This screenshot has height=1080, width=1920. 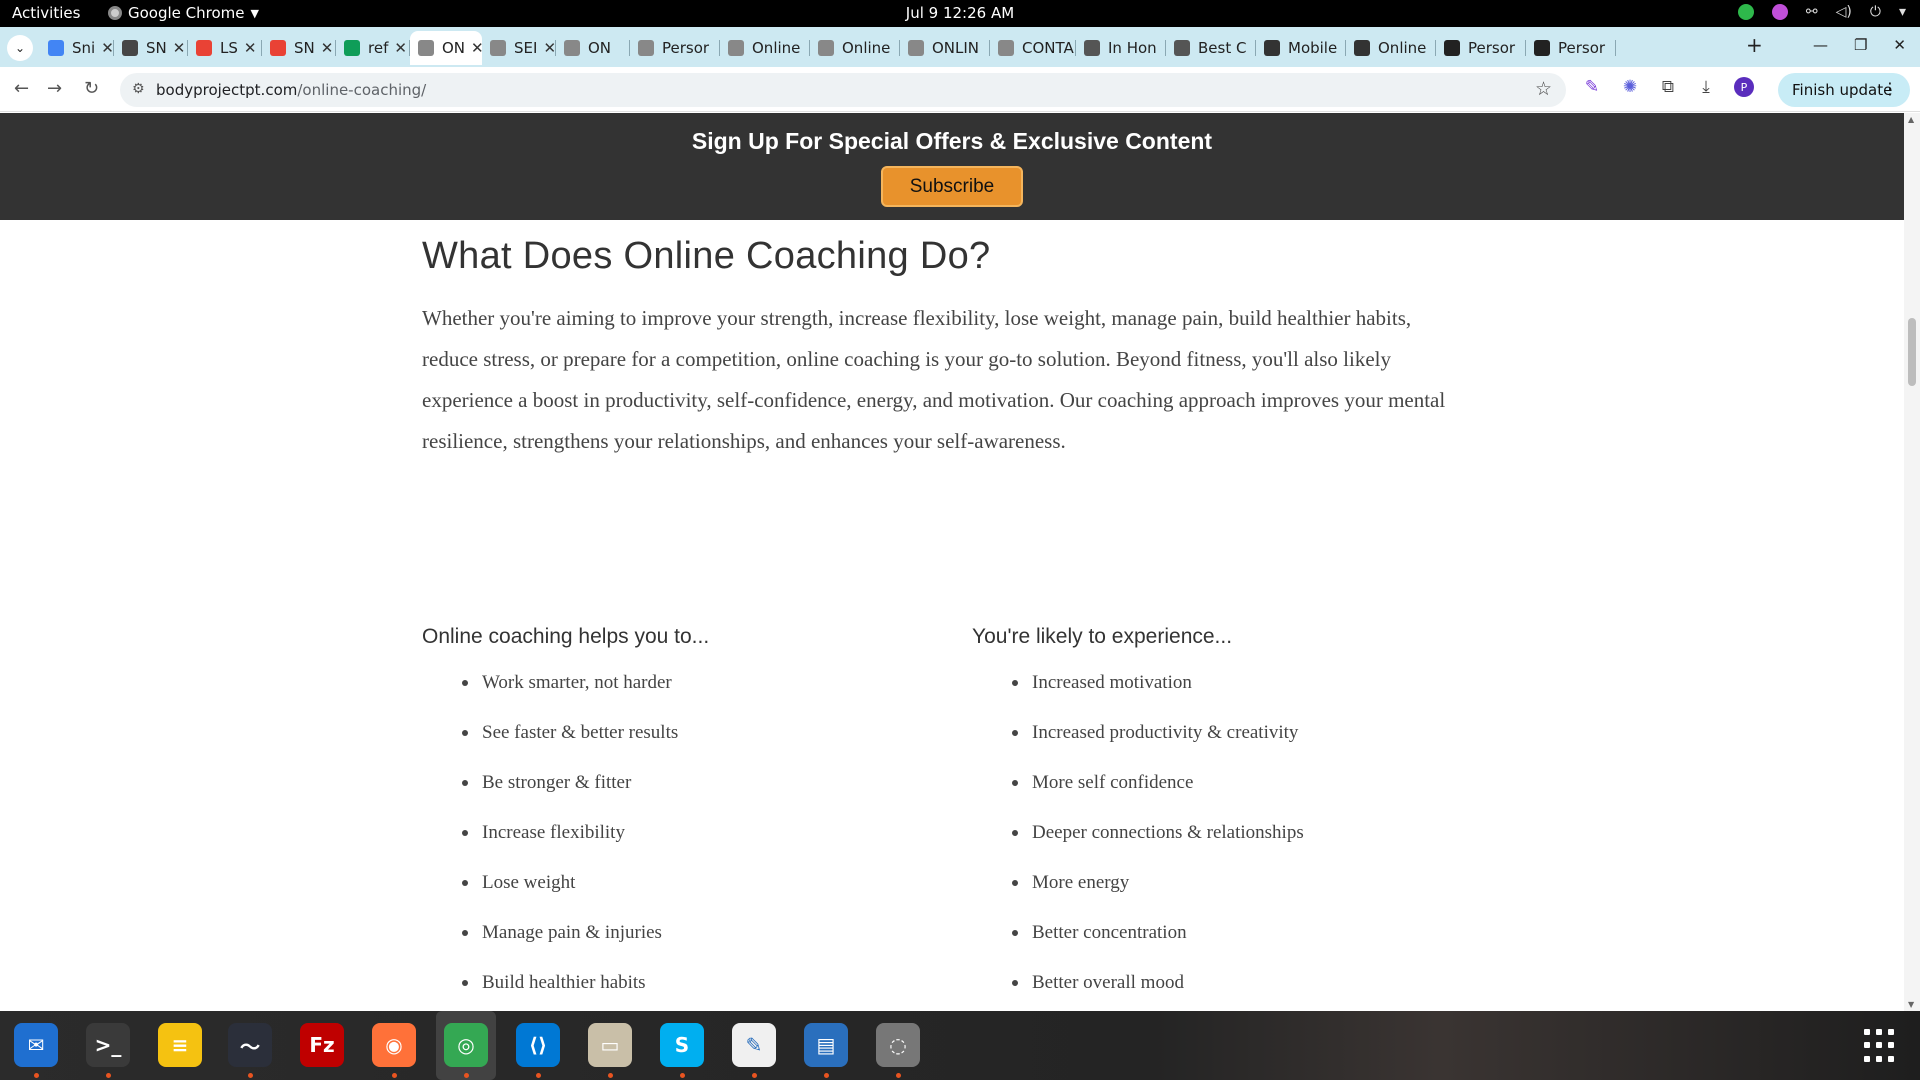 I want to click on tab: CONTA, so click(x=1033, y=48).